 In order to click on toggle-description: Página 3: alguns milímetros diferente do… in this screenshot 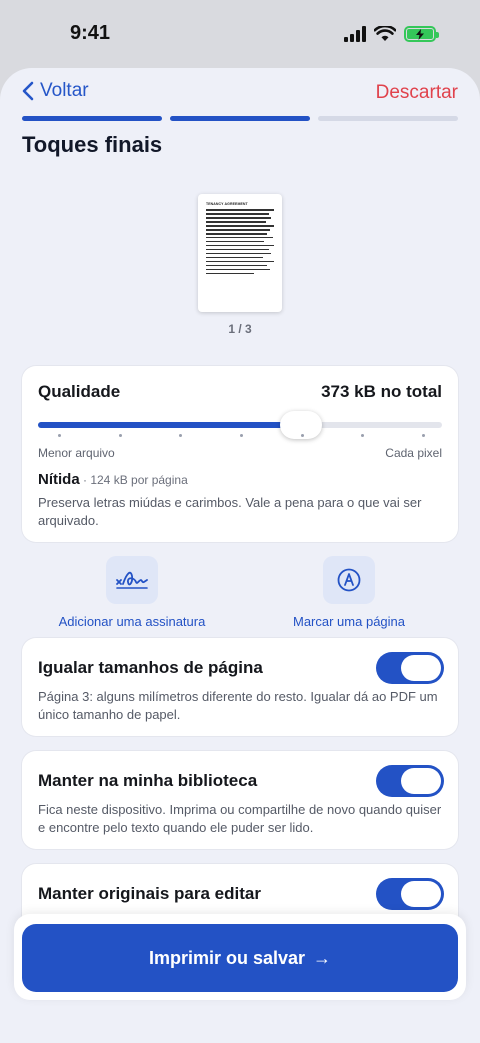, I will do `click(238, 705)`.